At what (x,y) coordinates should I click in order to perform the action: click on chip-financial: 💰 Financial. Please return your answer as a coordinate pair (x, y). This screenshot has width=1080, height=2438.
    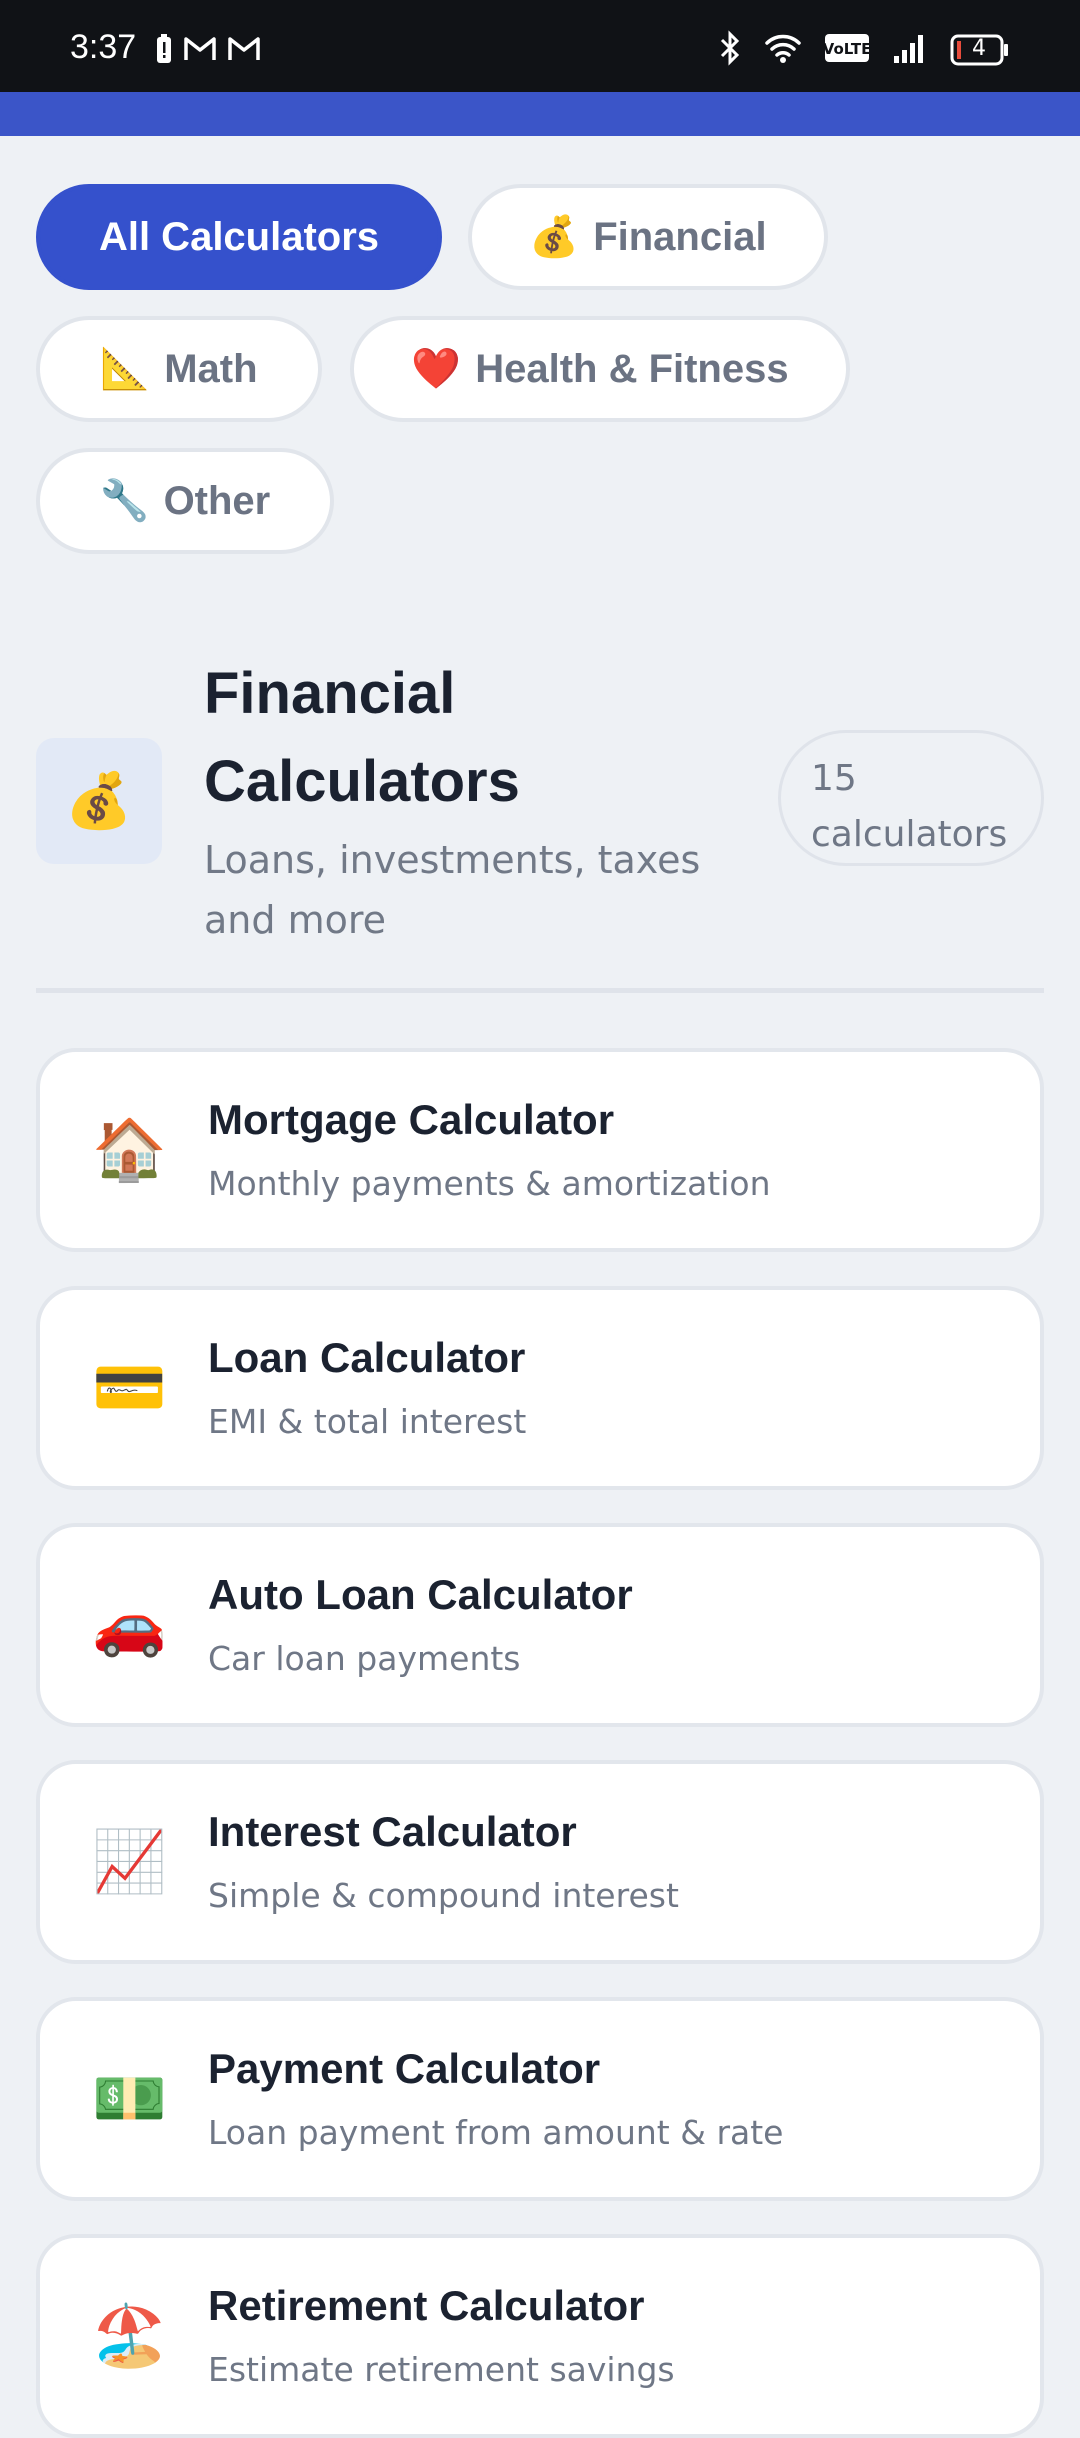
    Looking at the image, I should click on (648, 237).